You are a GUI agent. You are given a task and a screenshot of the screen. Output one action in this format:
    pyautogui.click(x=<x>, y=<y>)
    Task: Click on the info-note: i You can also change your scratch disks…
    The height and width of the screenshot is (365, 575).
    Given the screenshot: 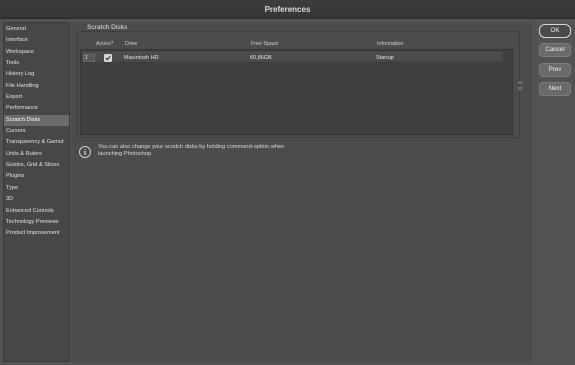 What is the action you would take?
    pyautogui.click(x=229, y=154)
    